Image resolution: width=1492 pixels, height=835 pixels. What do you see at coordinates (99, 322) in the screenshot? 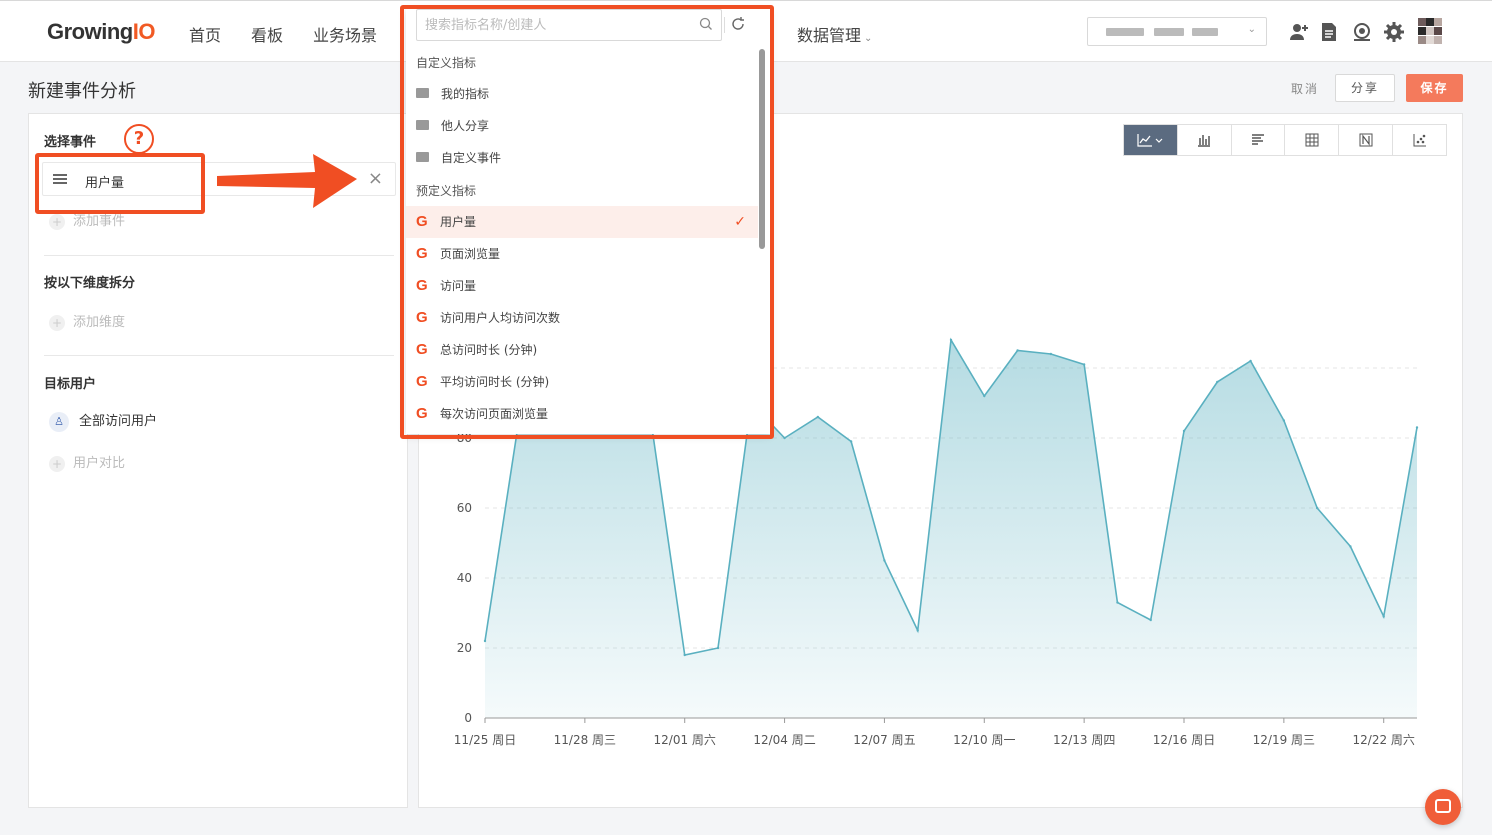
I see `add-dimension-label: 添加维度` at bounding box center [99, 322].